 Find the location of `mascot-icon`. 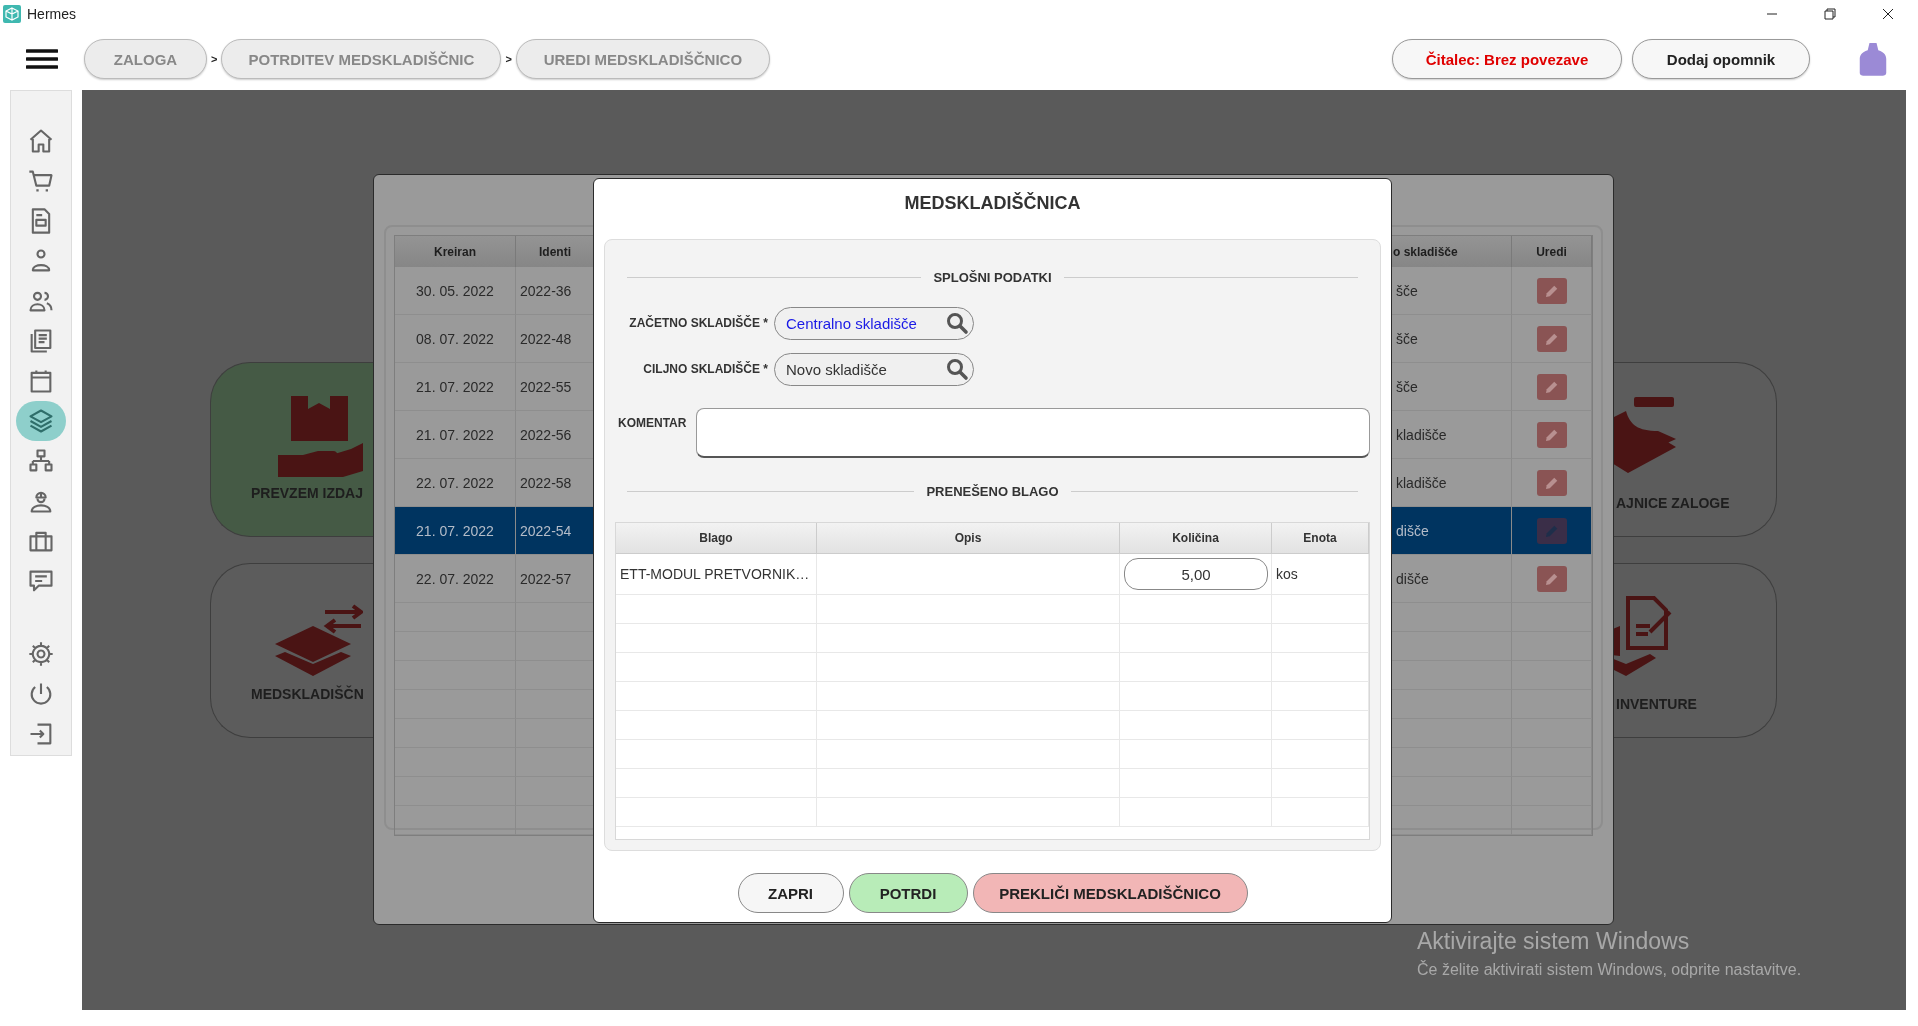

mascot-icon is located at coordinates (1873, 59).